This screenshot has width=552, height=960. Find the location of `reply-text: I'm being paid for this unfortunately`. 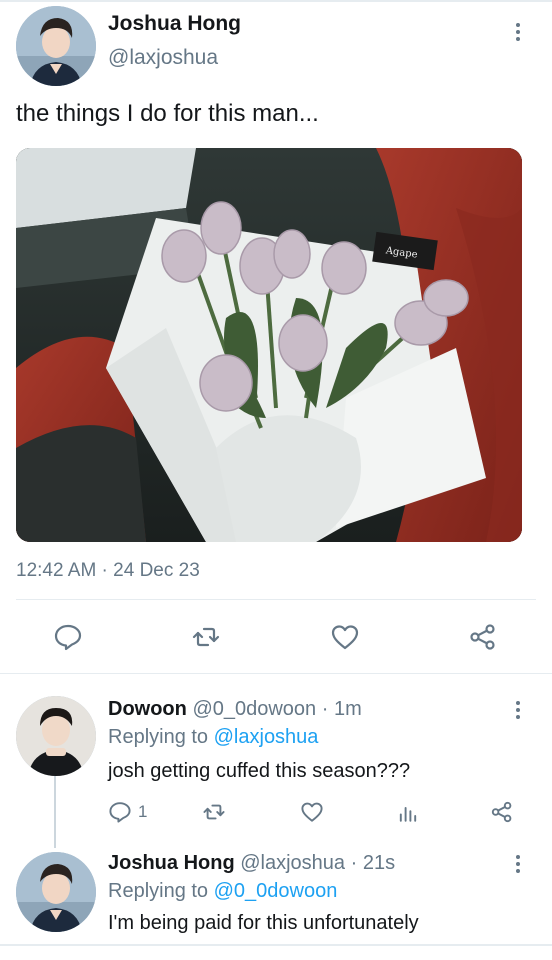

reply-text: I'm being paid for this unfortunately is located at coordinates (263, 923).